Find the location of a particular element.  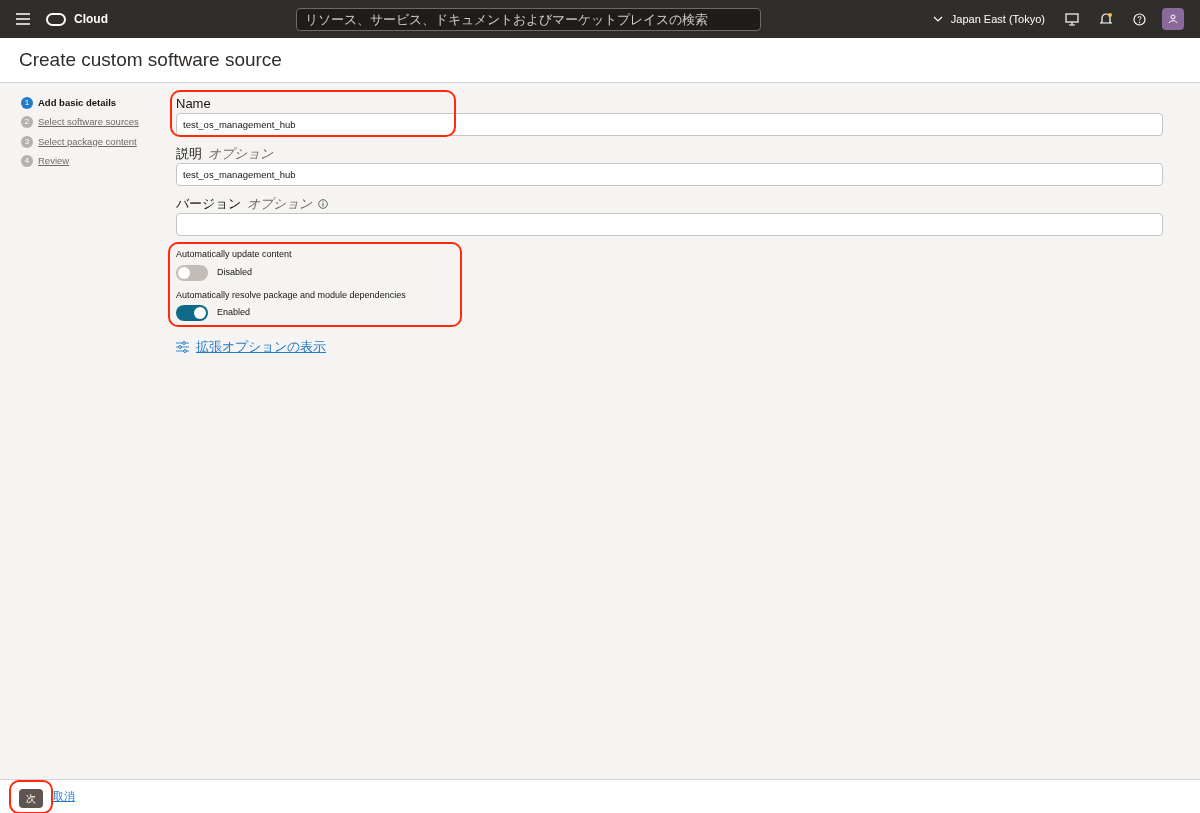

advanced-options-link: 拡張オプションの表示 is located at coordinates (261, 347).